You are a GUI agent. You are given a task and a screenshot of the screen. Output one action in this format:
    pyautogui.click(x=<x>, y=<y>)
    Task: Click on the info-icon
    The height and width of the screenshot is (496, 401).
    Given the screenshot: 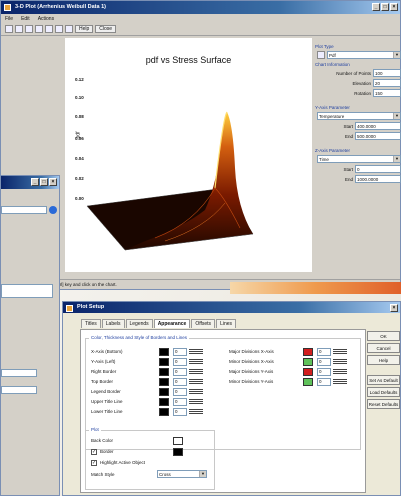 What is the action you would take?
    pyautogui.click(x=53, y=210)
    